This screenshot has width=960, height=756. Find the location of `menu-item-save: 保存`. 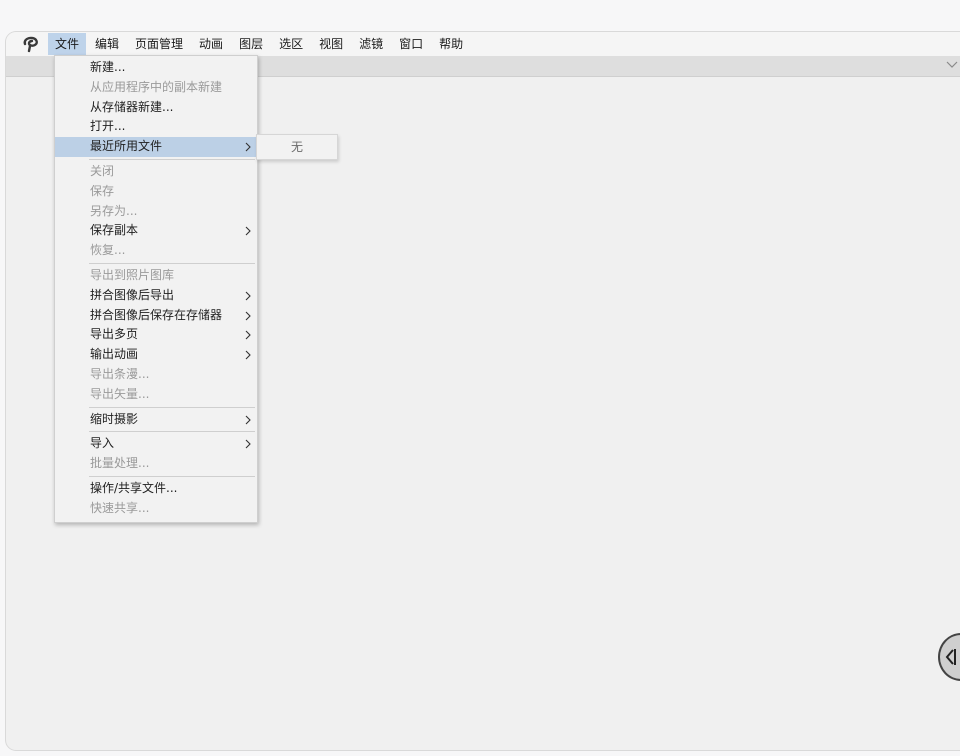

menu-item-save: 保存 is located at coordinates (156, 192).